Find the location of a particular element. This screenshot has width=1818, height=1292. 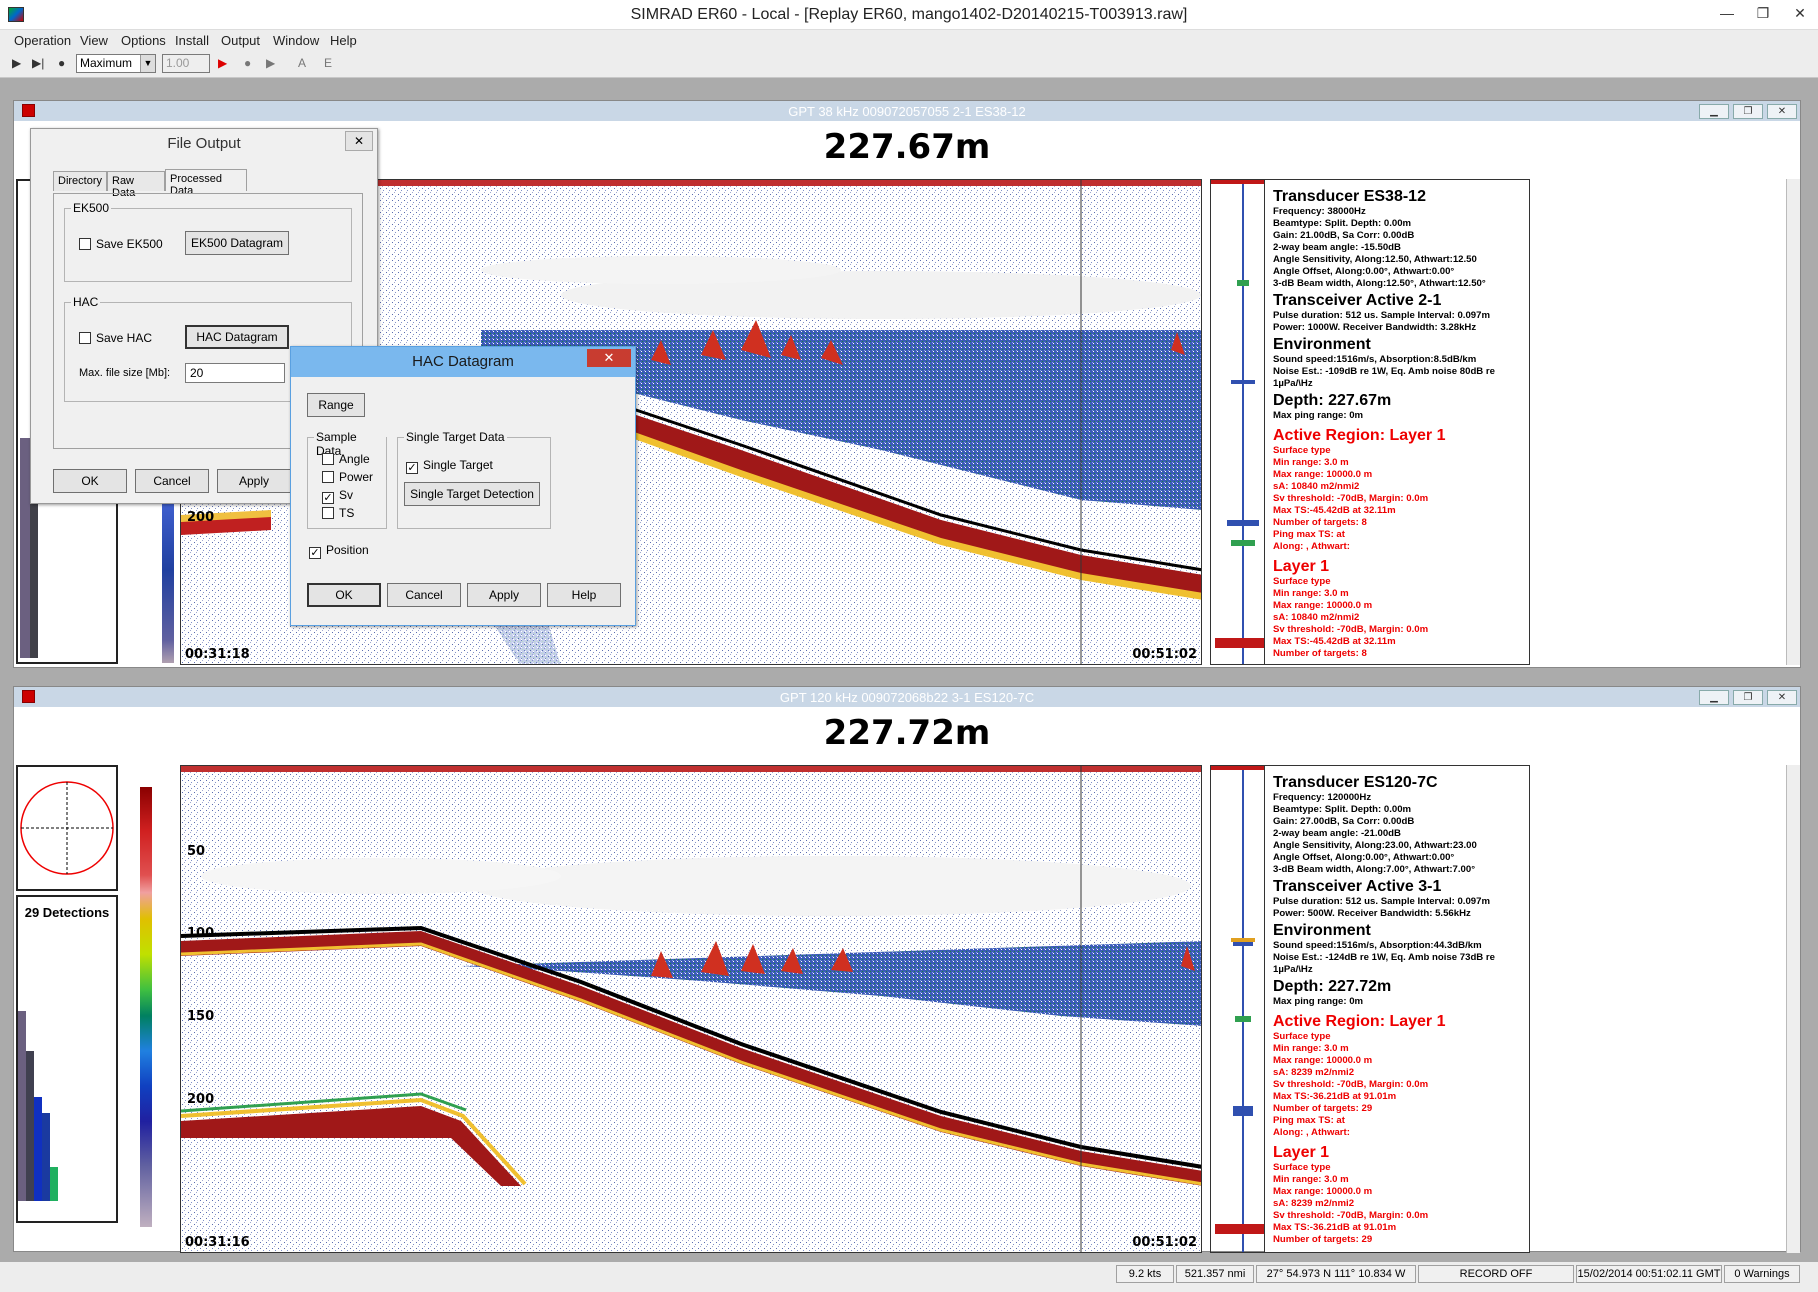

single-target-checkbox: ✓ Single Target is located at coordinates (449, 466).